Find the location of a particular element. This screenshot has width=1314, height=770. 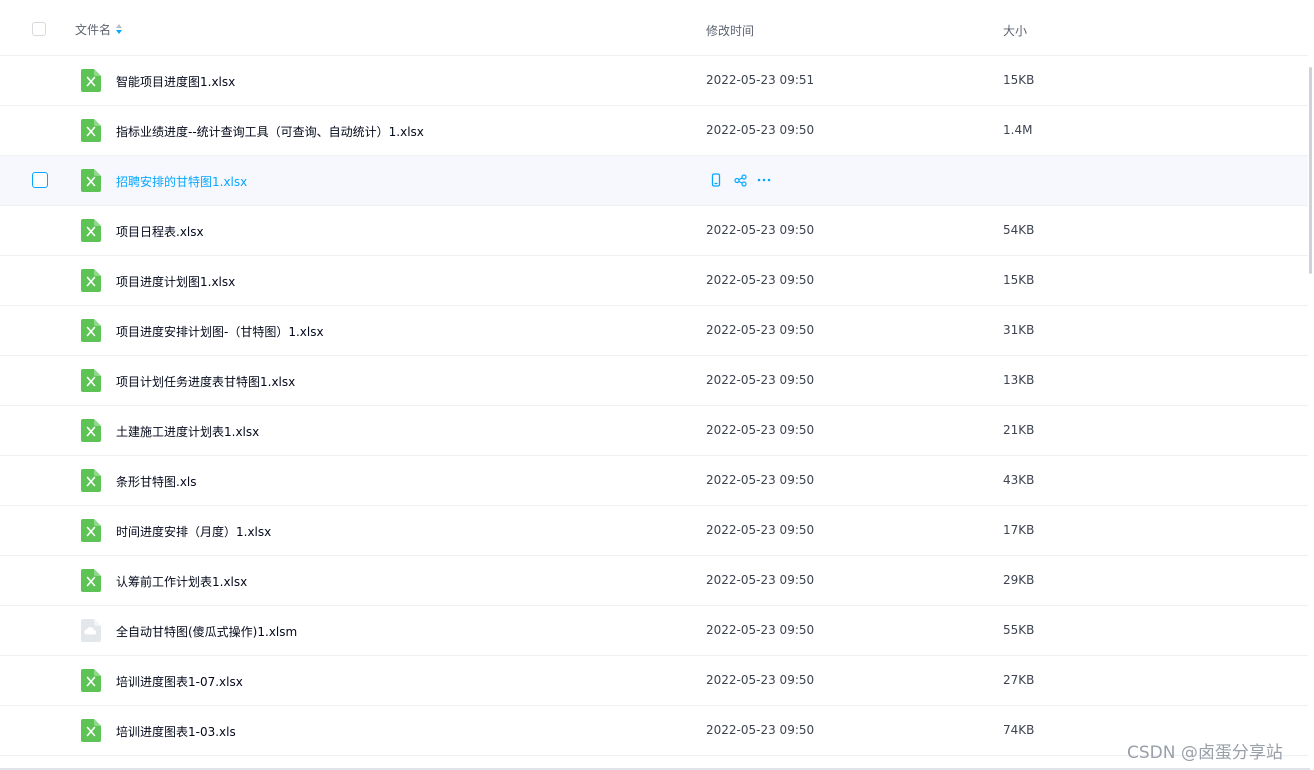

file-name: 培训进度图表1-07.xlsx is located at coordinates (179, 681).